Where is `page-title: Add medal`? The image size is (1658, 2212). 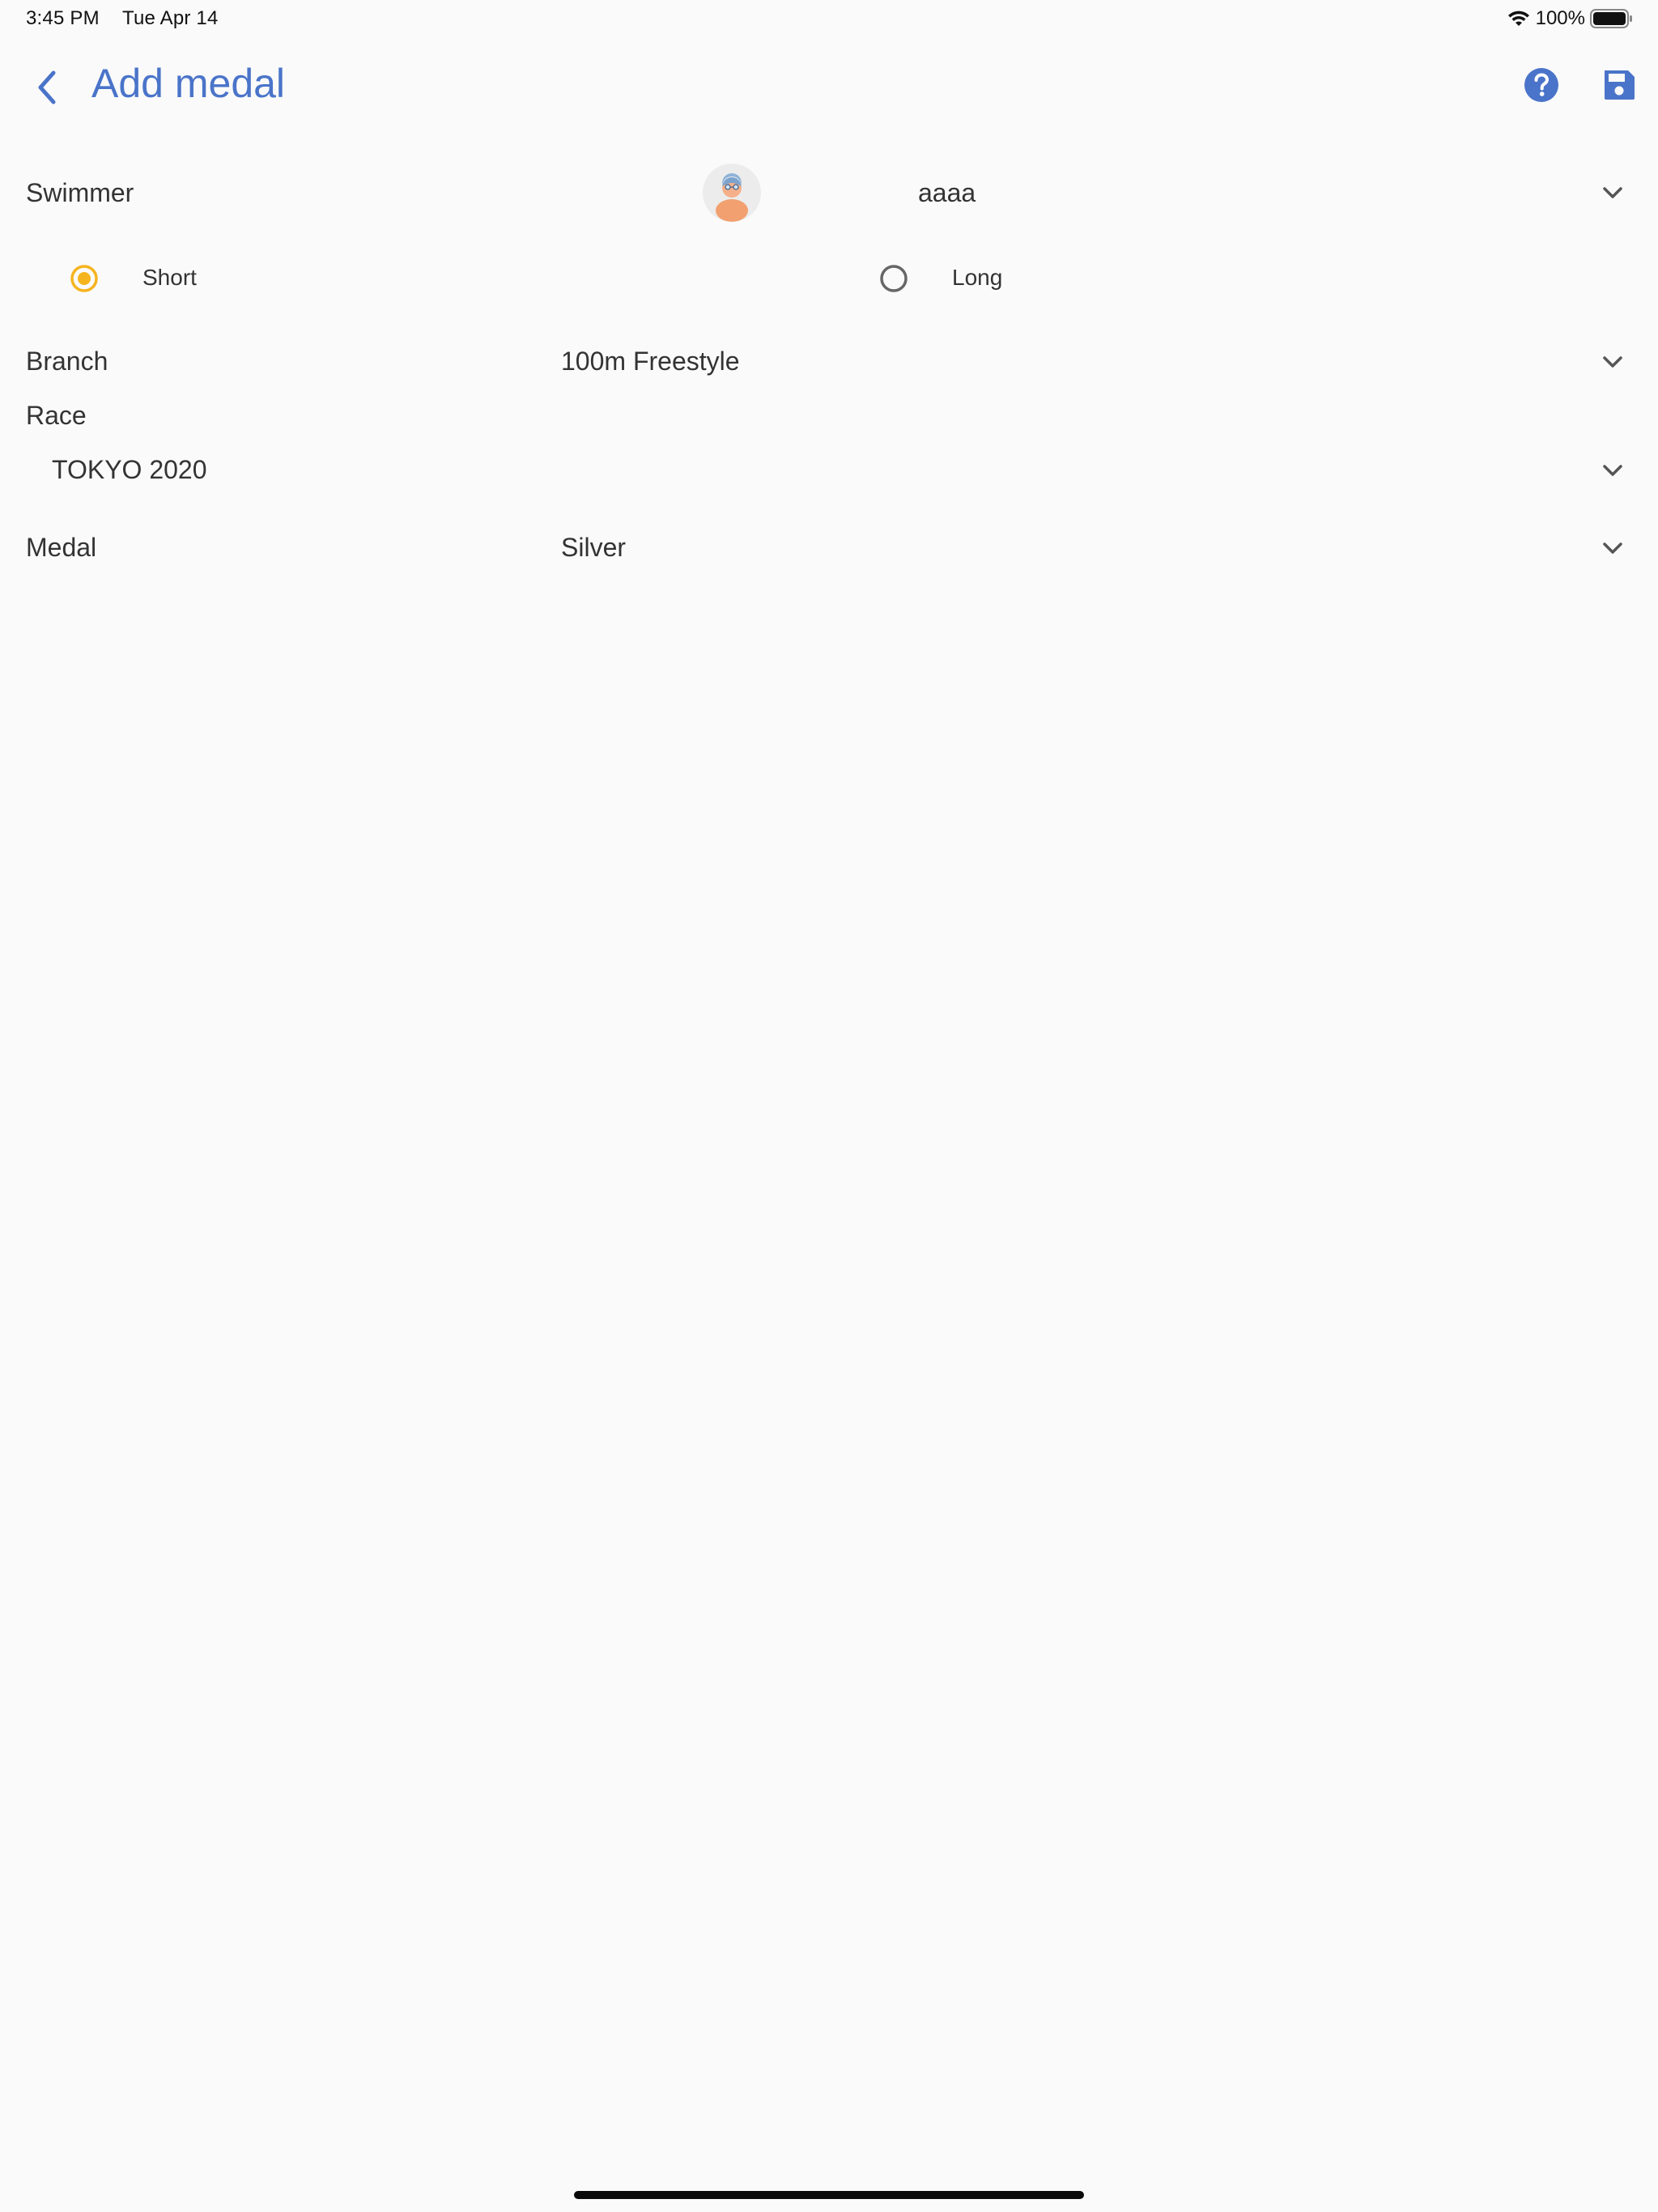
page-title: Add medal is located at coordinates (188, 84).